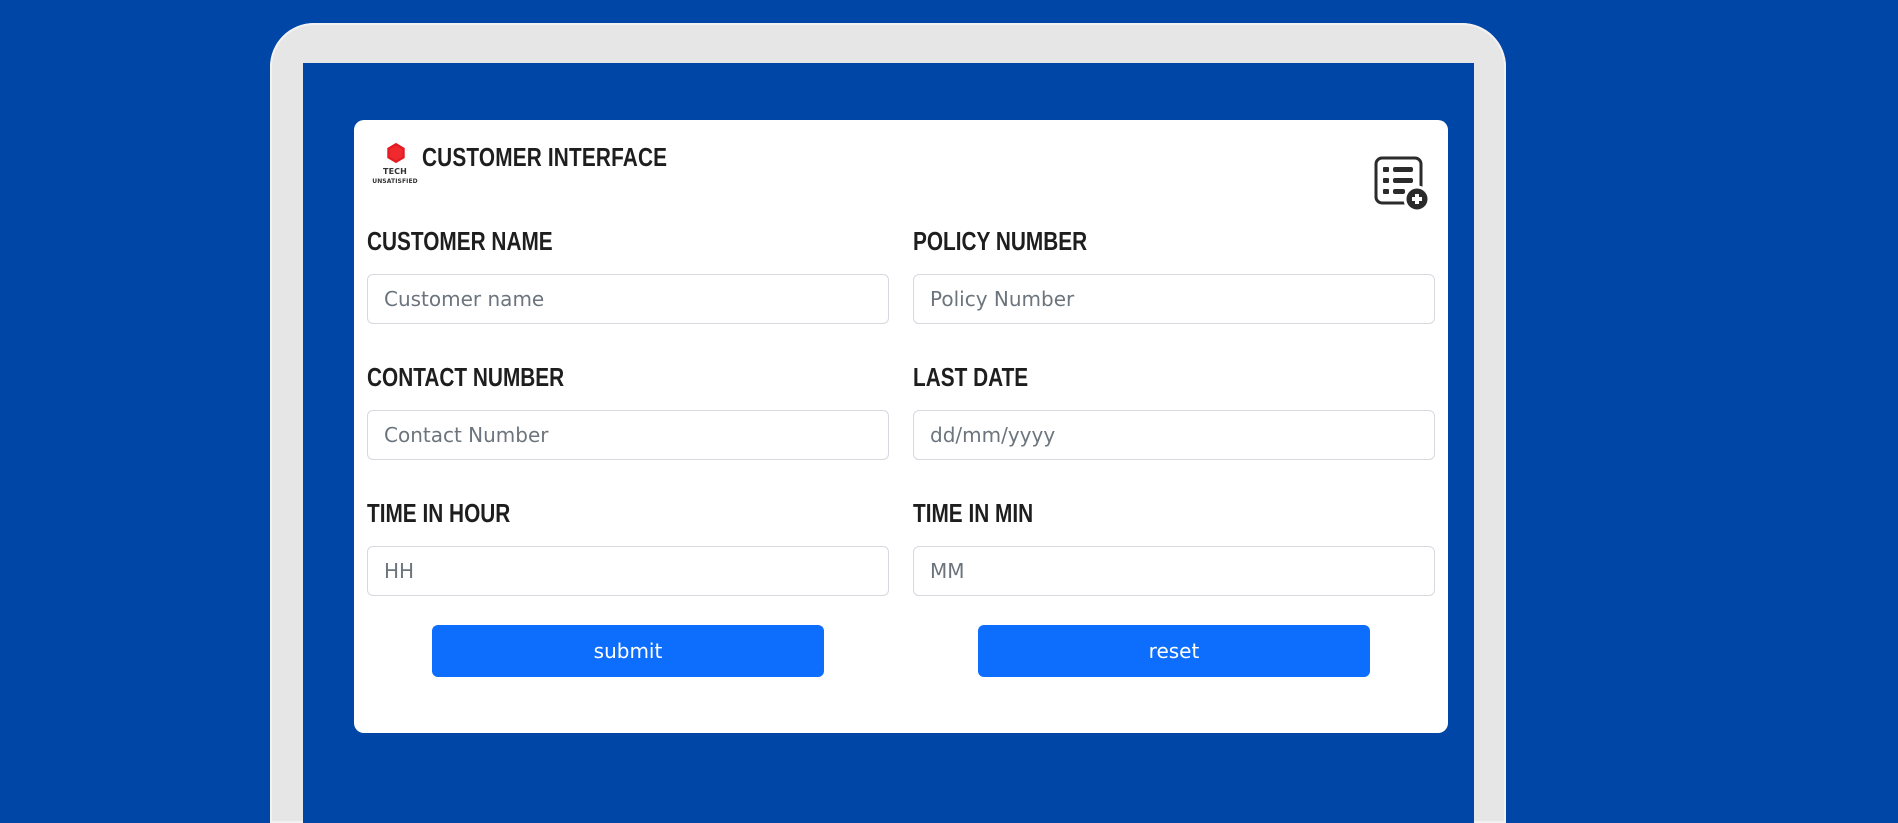  What do you see at coordinates (396, 153) in the screenshot?
I see `red-hexagon-icon` at bounding box center [396, 153].